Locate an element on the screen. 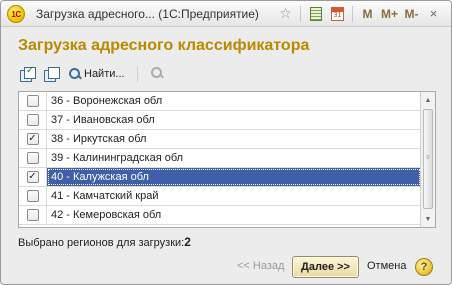  form-heading: Загрузка адресного классификатора is located at coordinates (164, 45).